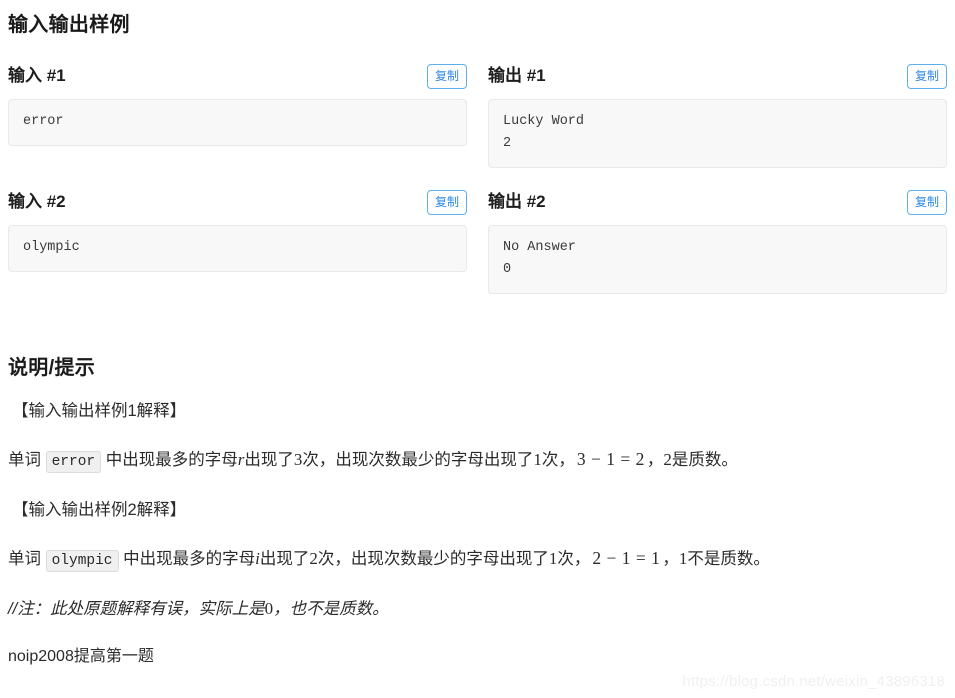 This screenshot has height=698, width=955. What do you see at coordinates (813, 681) in the screenshot?
I see `watermark: https://blog.csdn.net/weixin_43896318` at bounding box center [813, 681].